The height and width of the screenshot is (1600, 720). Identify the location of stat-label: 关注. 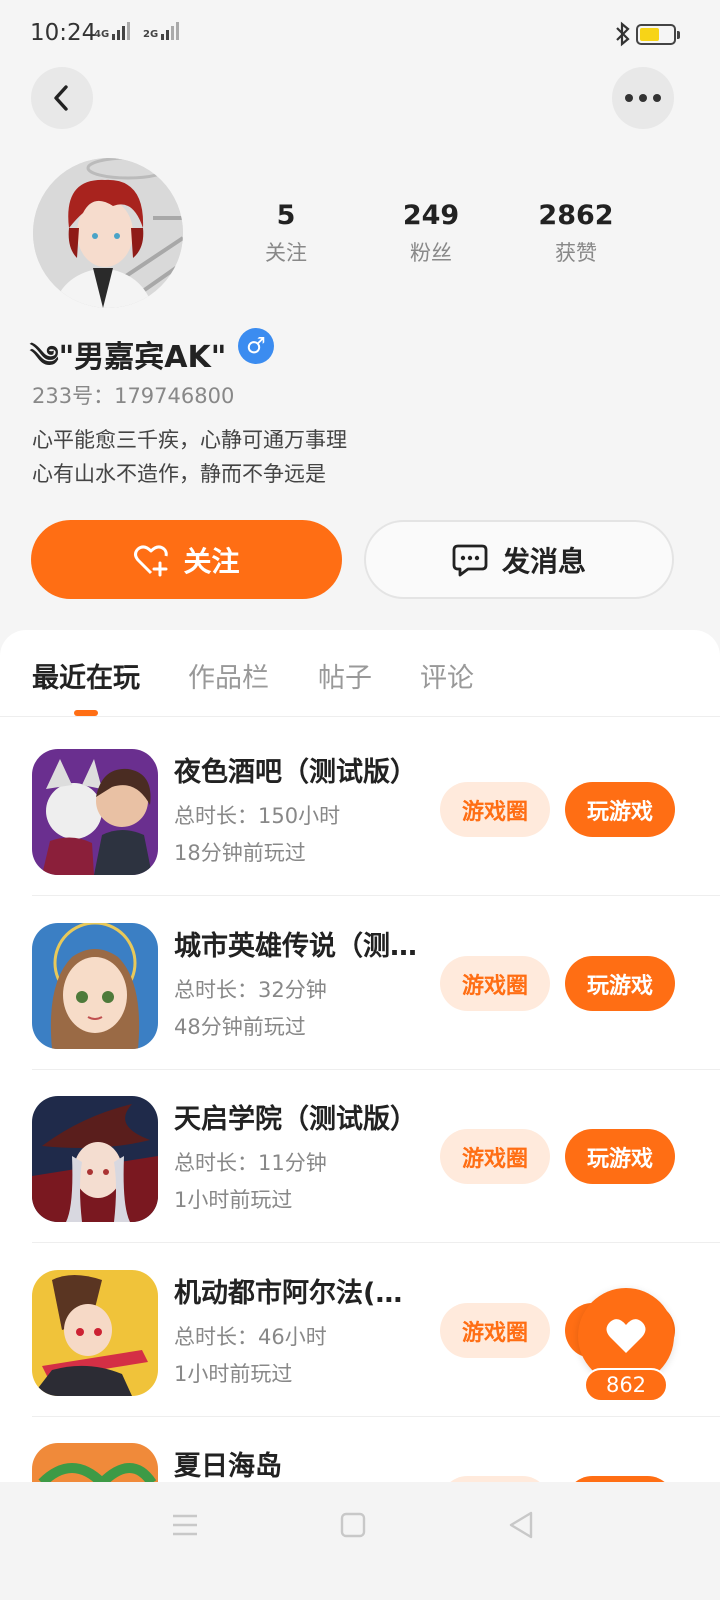
(286, 253).